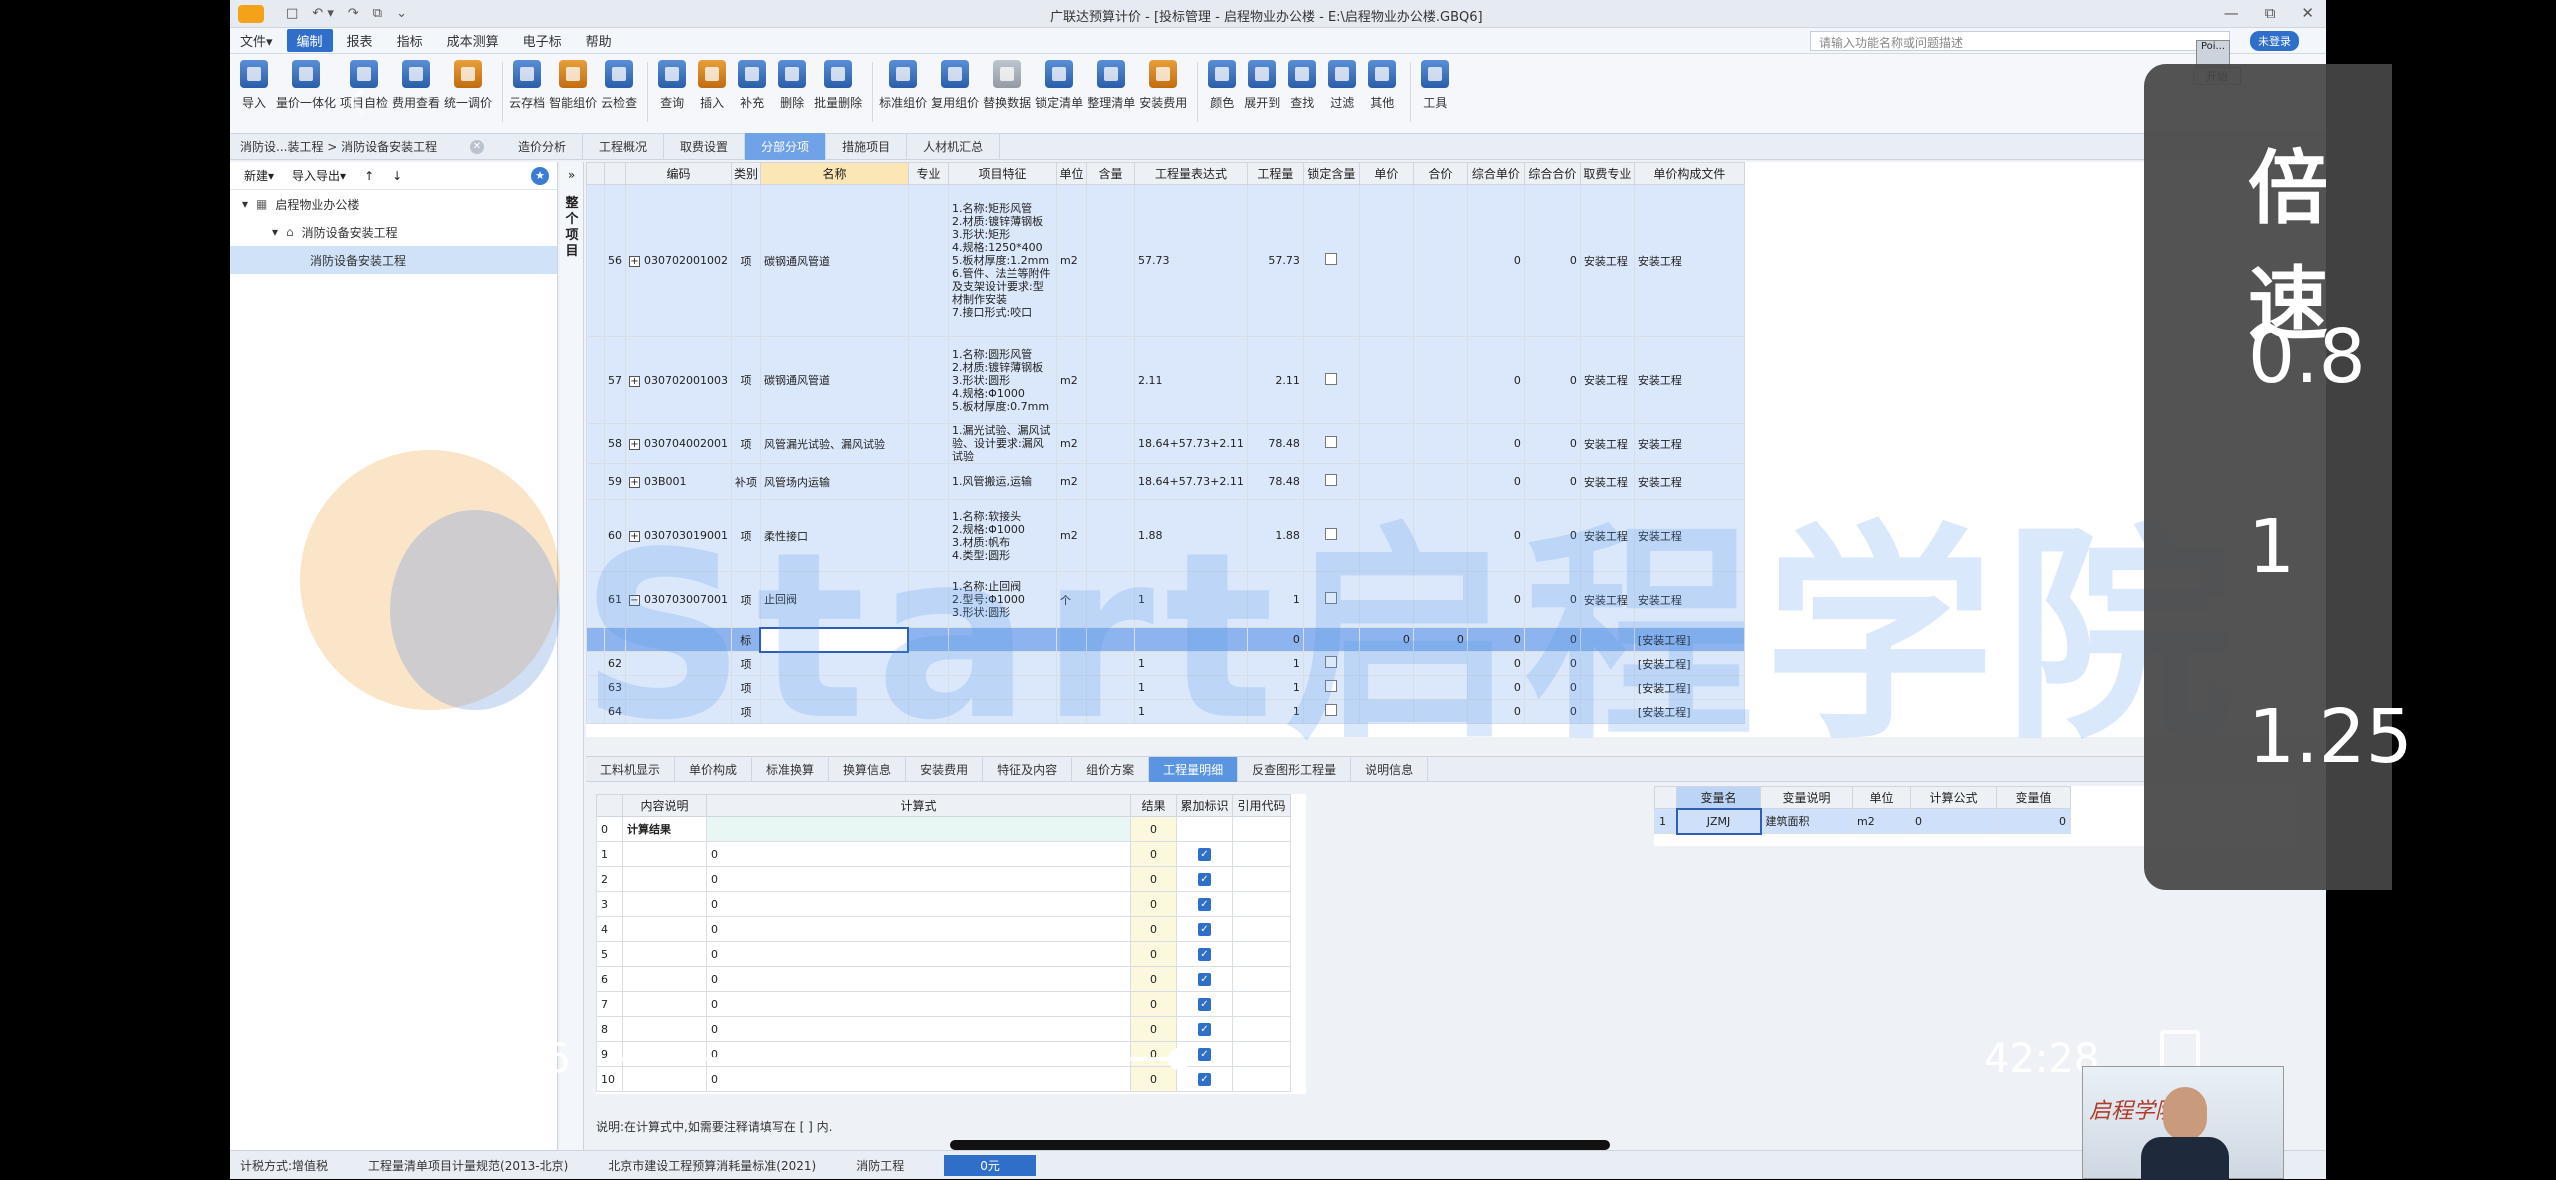  What do you see at coordinates (918, 829) in the screenshot?
I see `formula-expression` at bounding box center [918, 829].